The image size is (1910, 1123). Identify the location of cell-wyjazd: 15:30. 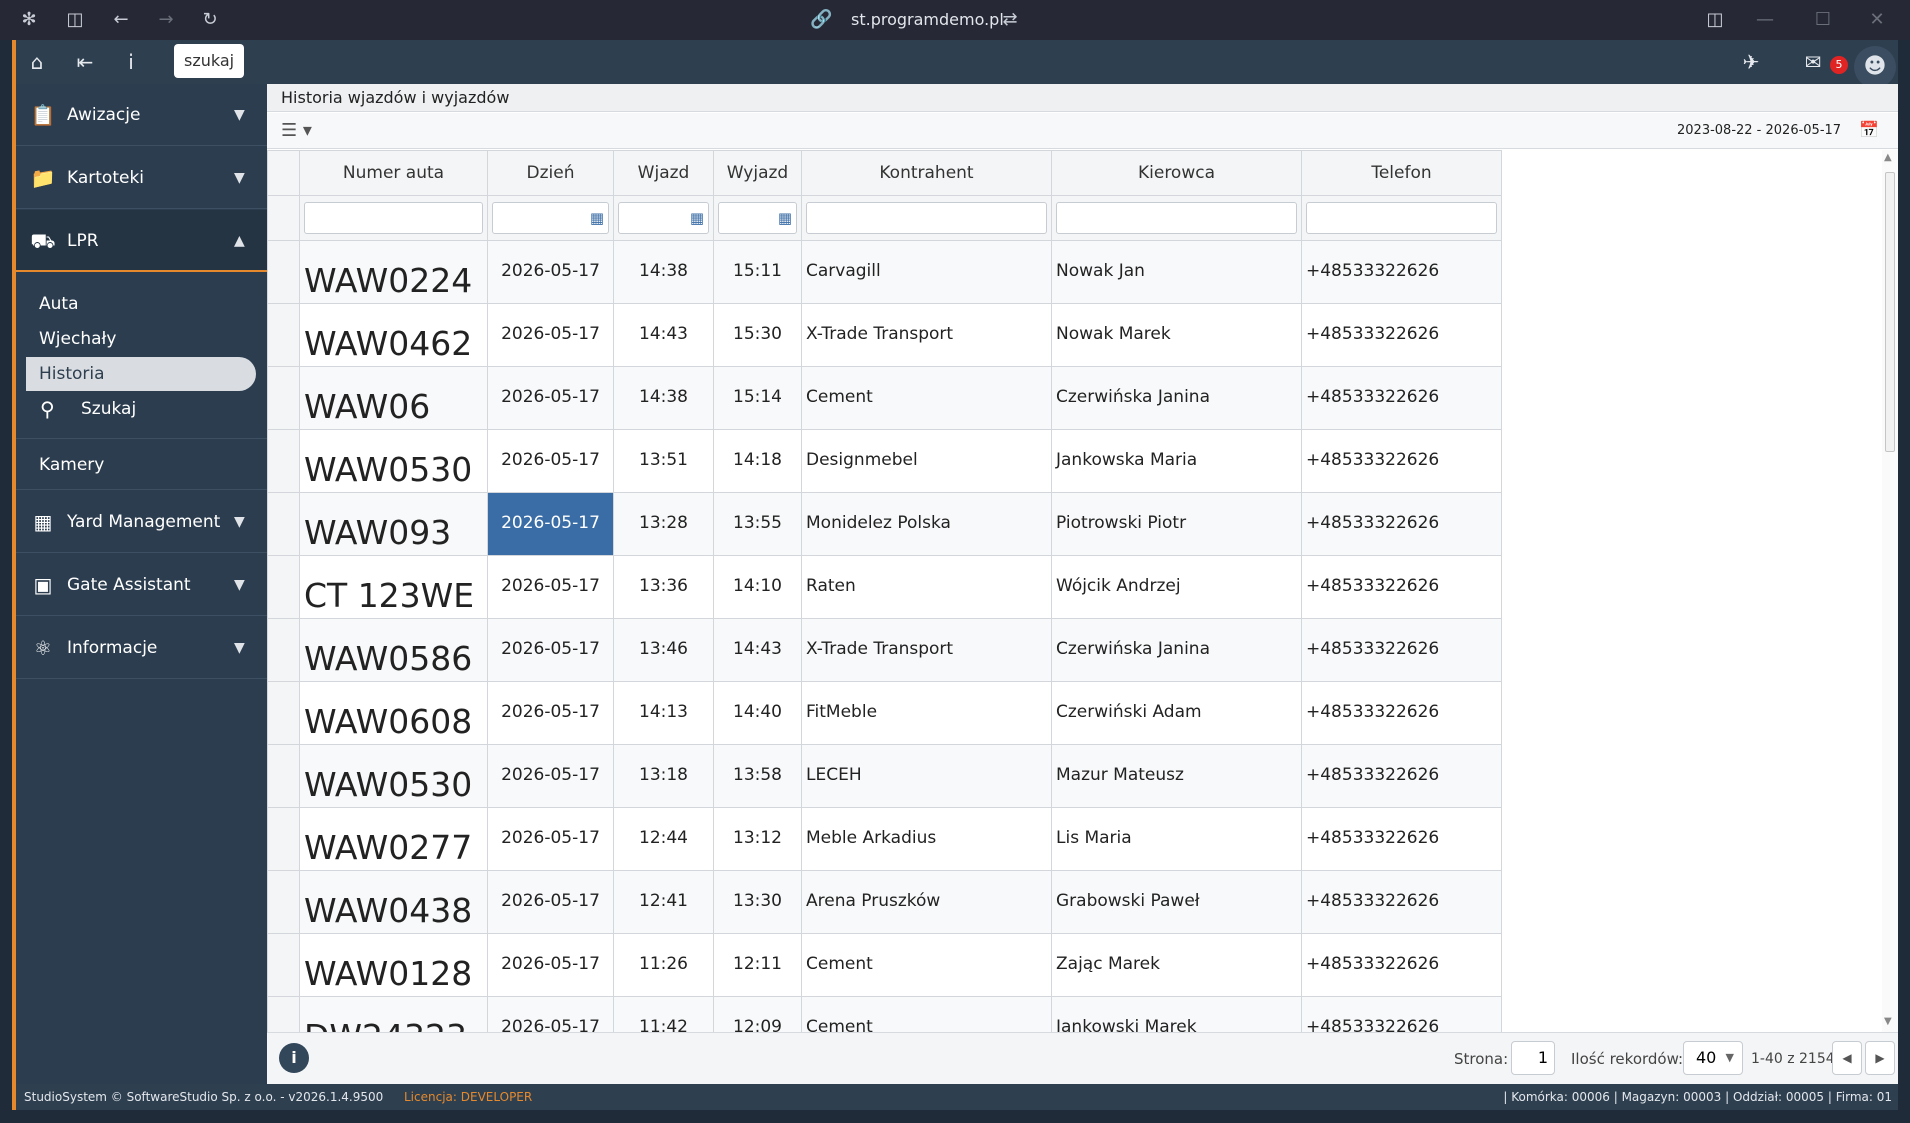
(757, 335).